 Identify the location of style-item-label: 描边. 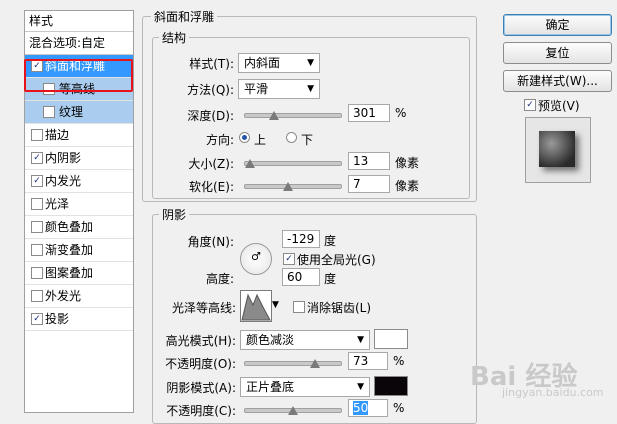
(57, 135).